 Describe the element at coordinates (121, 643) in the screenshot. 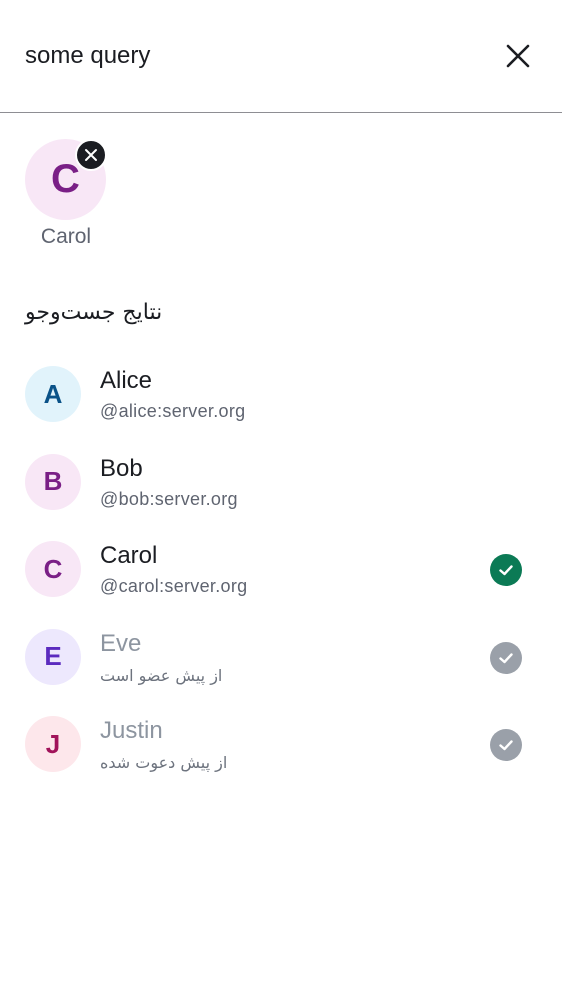

I see `user-name: Eve` at that location.